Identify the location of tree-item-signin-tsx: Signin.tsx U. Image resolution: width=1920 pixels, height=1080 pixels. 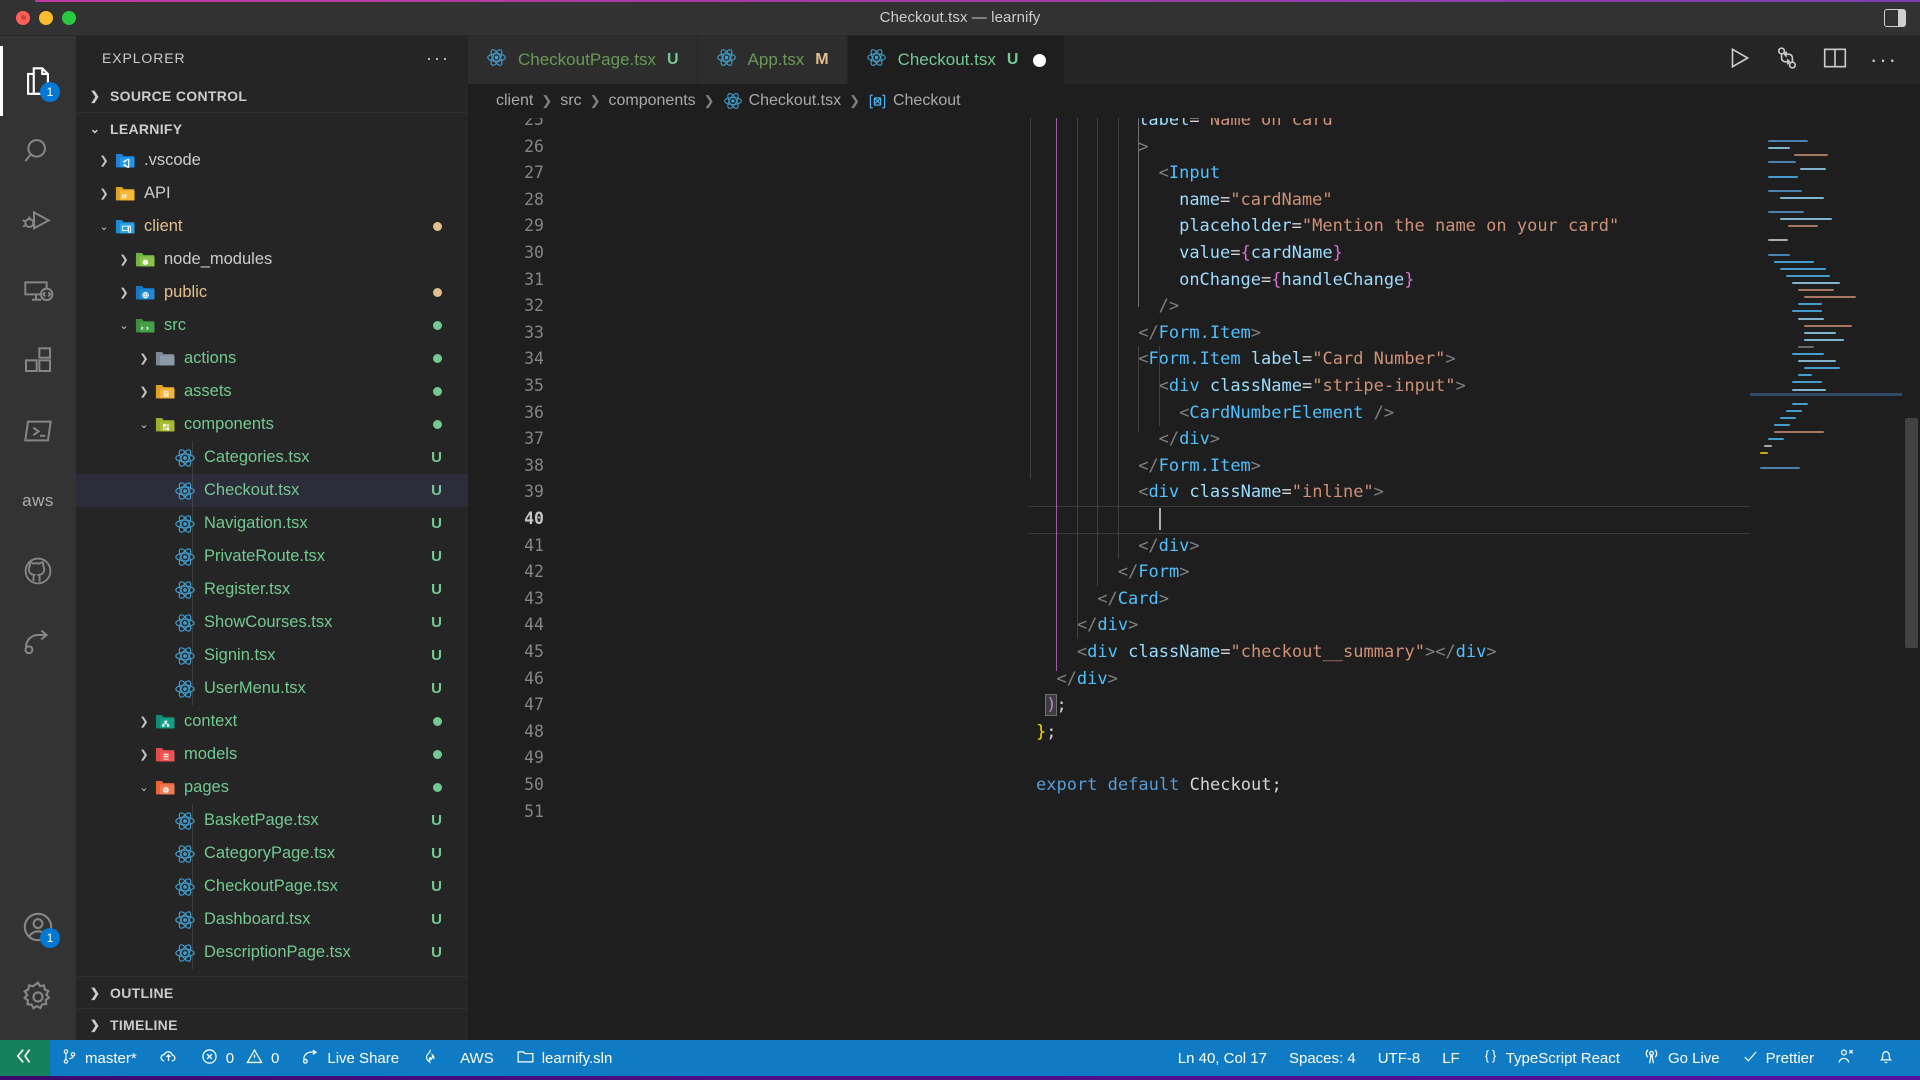
(272, 655).